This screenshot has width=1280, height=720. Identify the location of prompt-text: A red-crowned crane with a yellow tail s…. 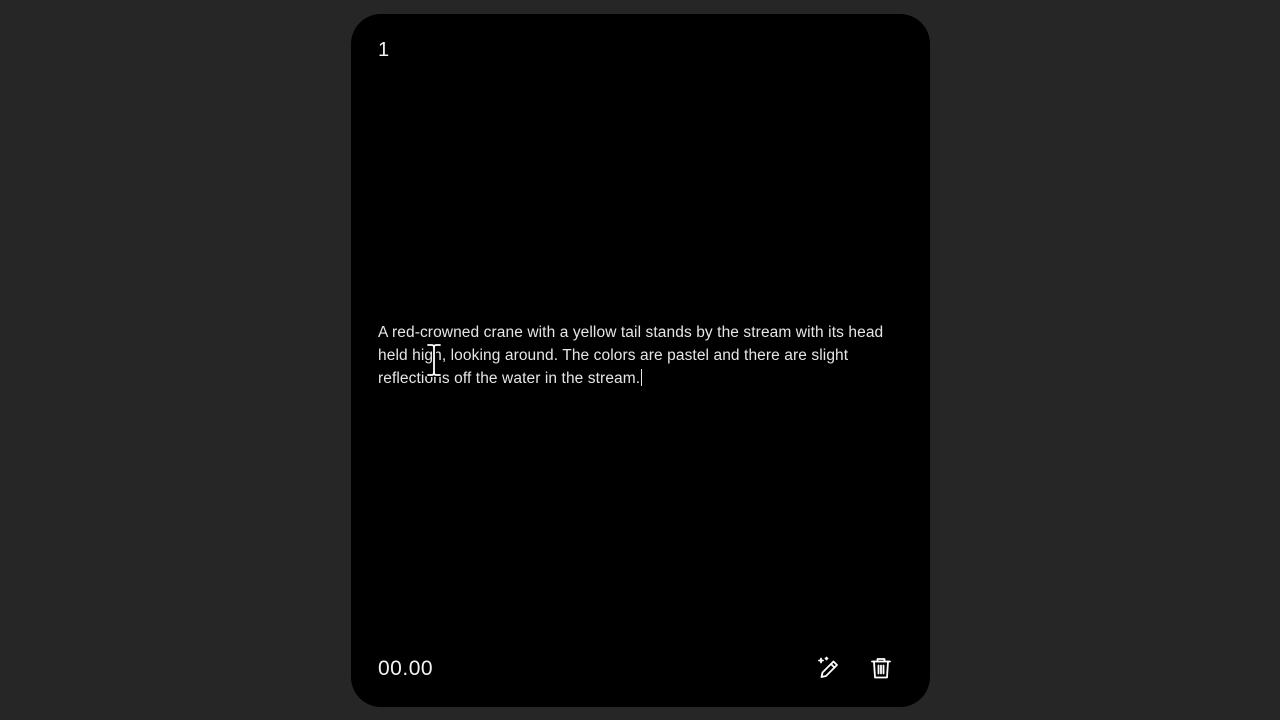
(631, 355).